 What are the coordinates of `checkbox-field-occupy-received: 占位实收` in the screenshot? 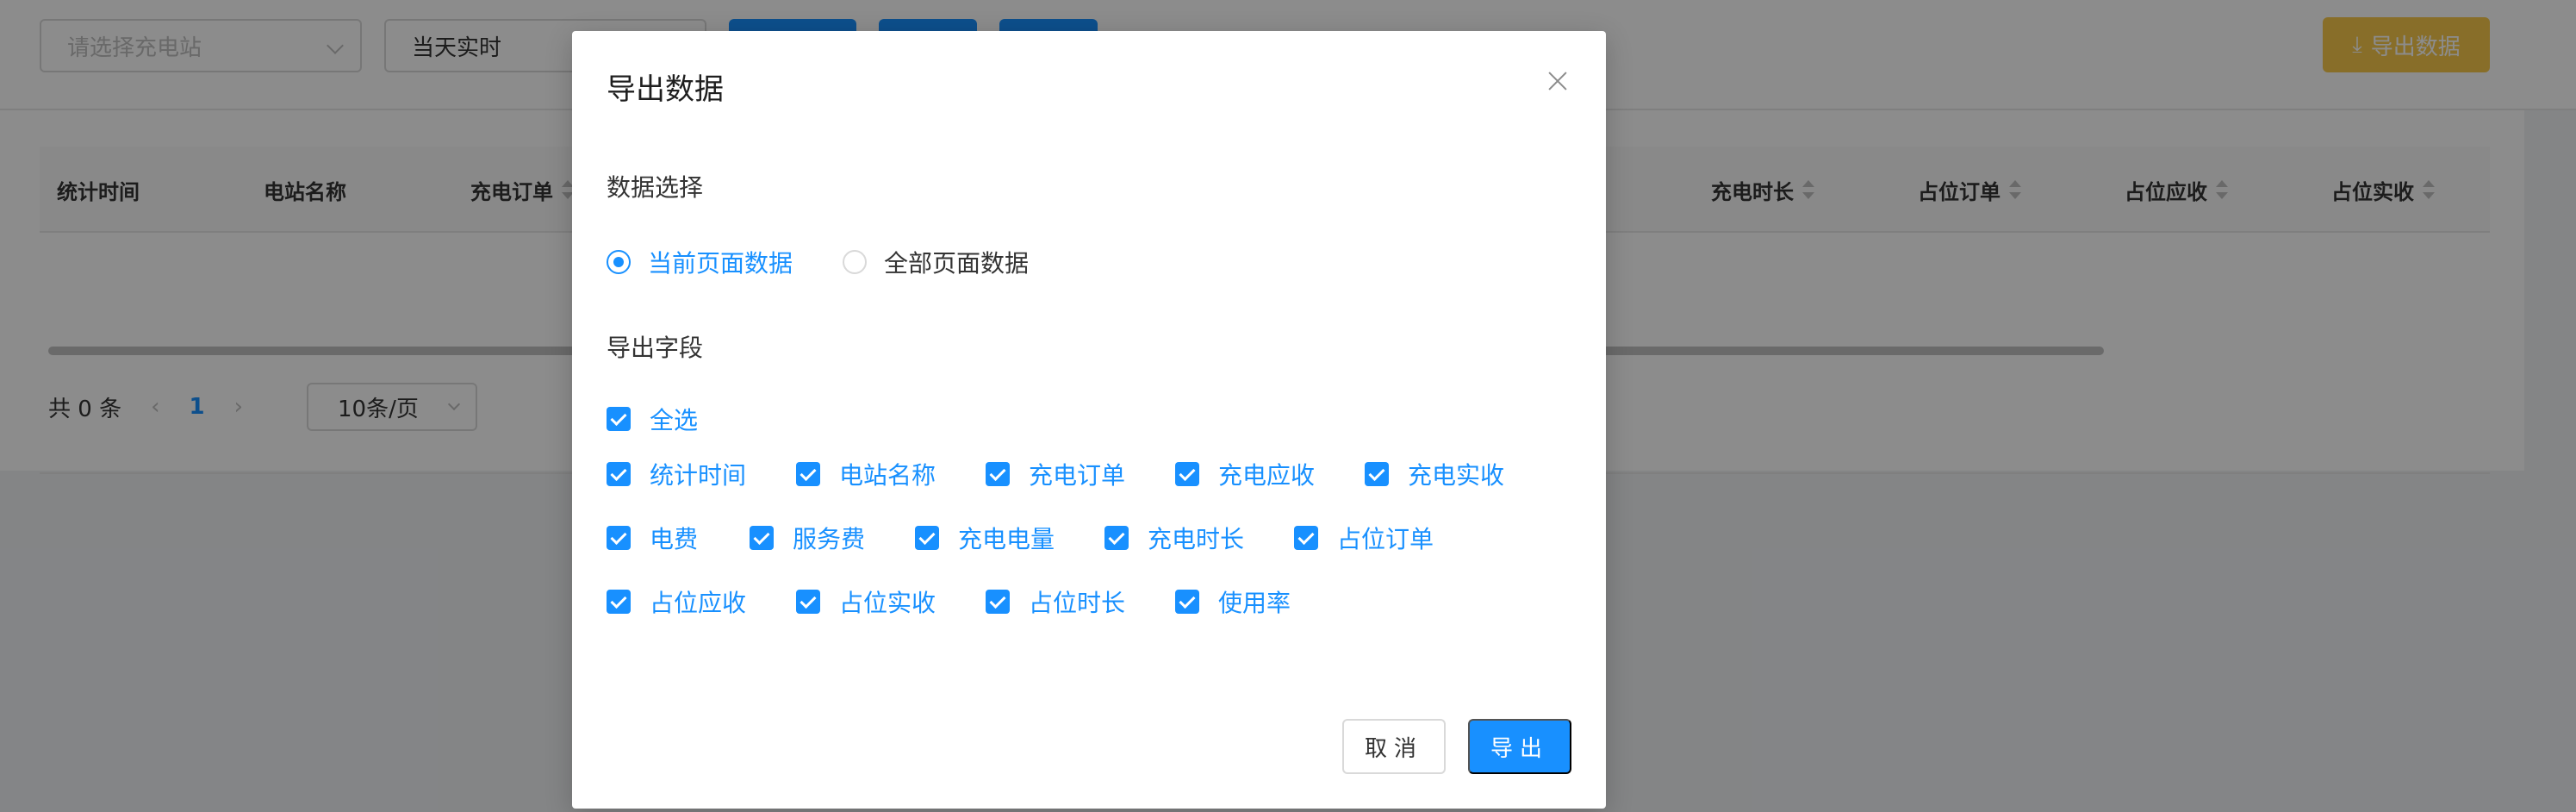 It's located at (866, 602).